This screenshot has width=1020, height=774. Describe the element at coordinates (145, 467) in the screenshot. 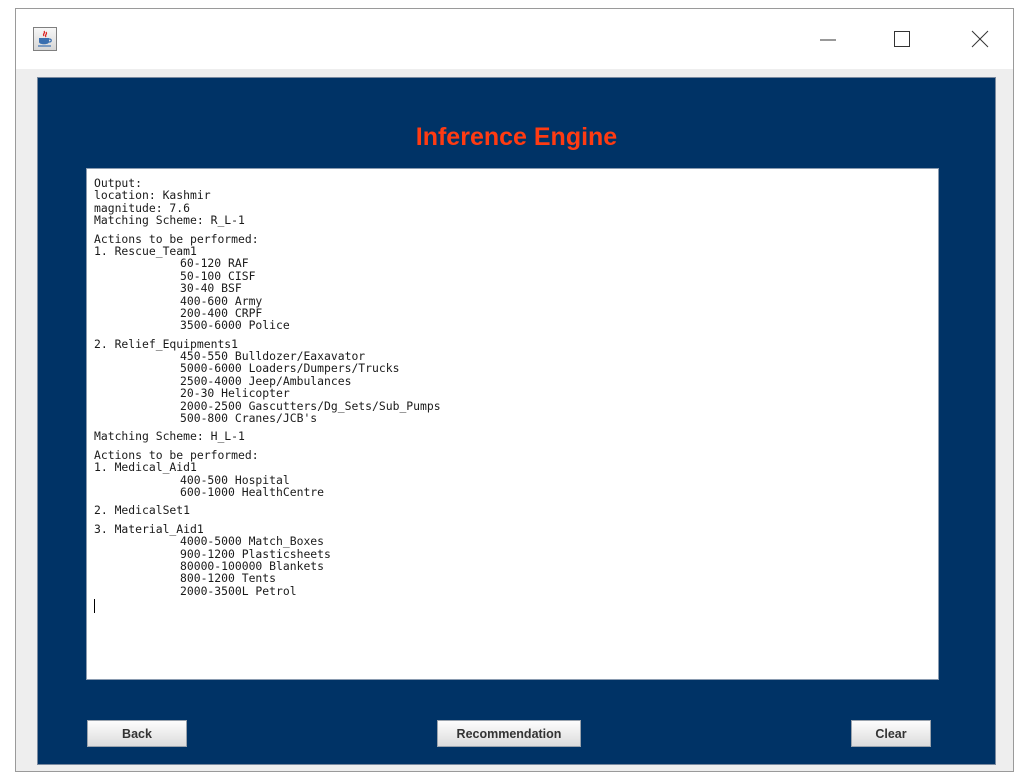

I see `output-line: 1. Medical_Aid1` at that location.